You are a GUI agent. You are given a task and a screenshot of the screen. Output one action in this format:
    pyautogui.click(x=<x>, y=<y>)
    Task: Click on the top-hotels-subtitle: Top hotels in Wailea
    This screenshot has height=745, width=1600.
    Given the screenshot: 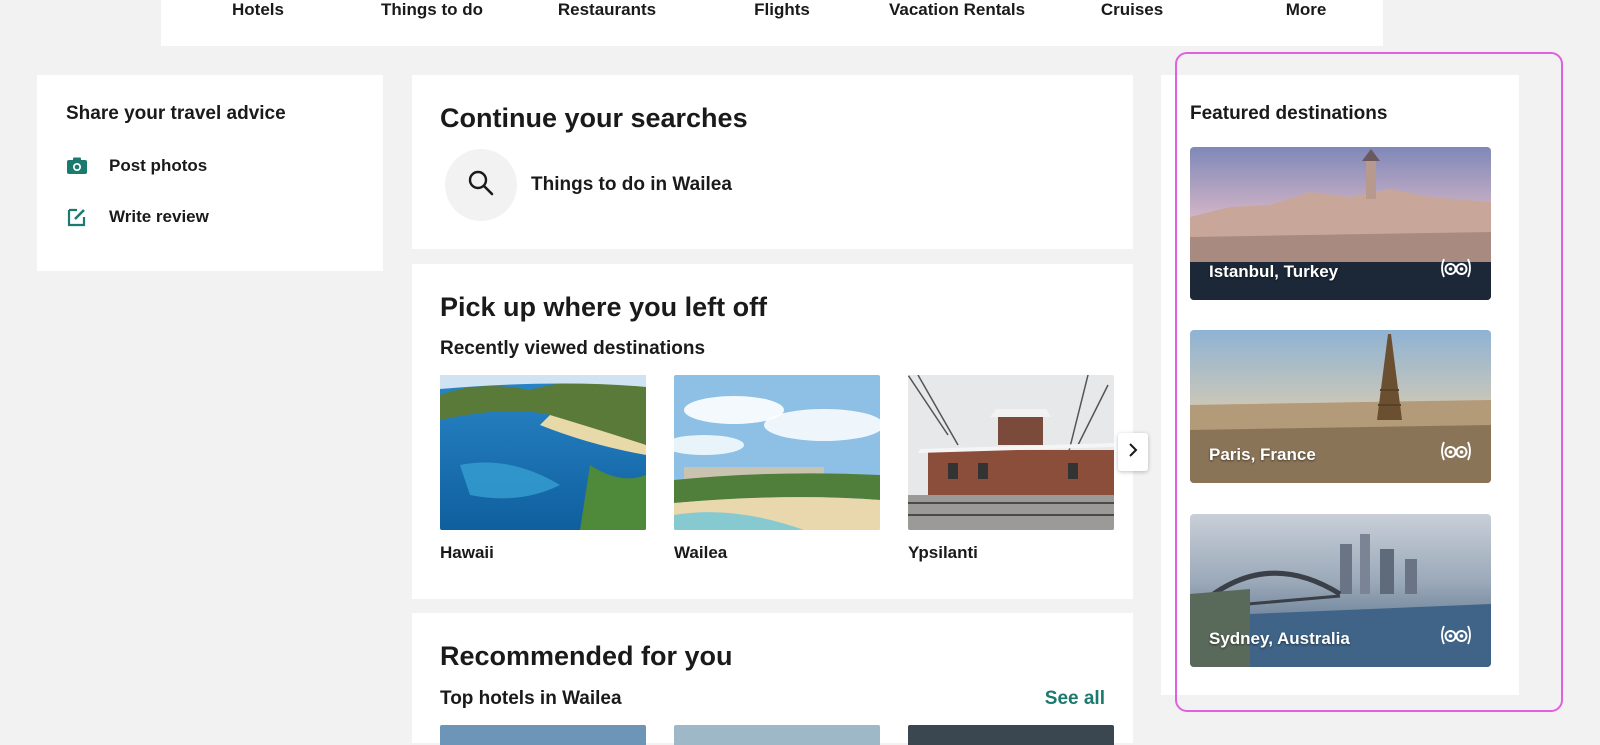 What is the action you would take?
    pyautogui.click(x=531, y=698)
    